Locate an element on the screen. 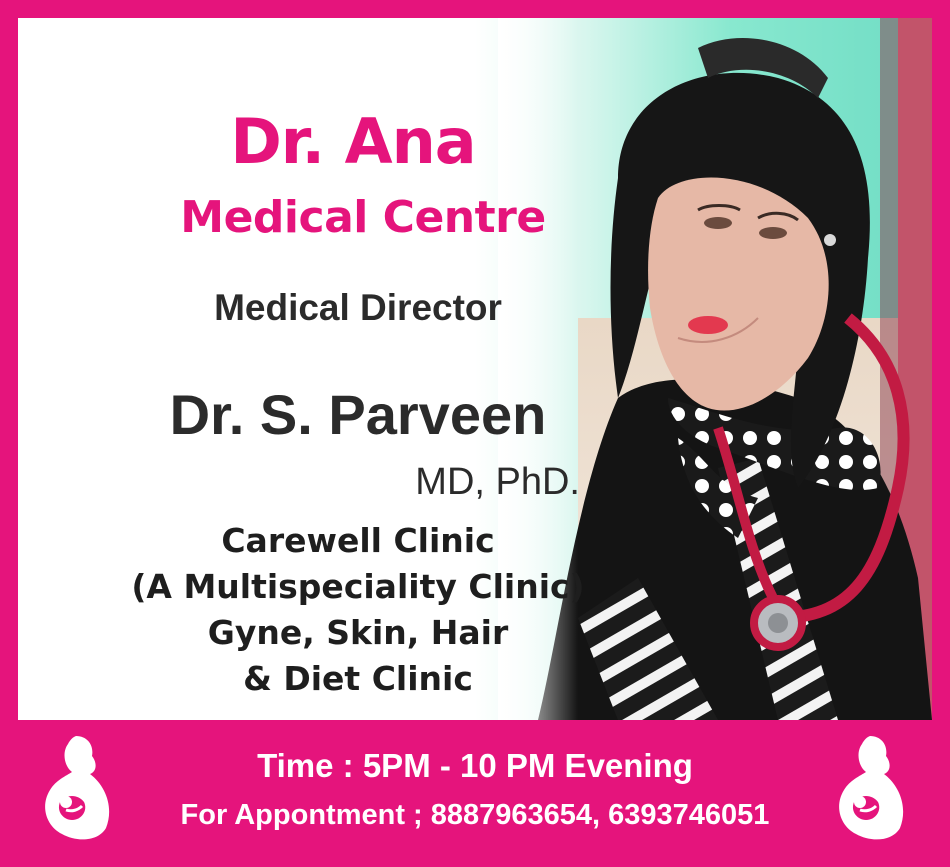 The height and width of the screenshot is (867, 950). clinic-name-line2: Medical Centre is located at coordinates (363, 217).